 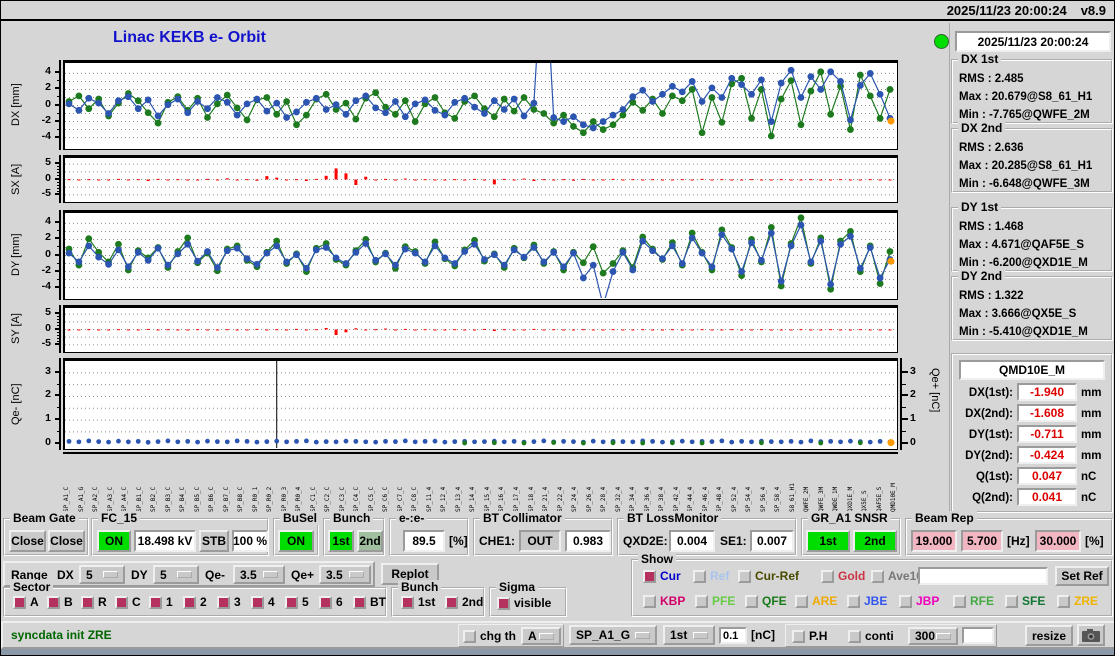 I want to click on q-plot, so click(x=480, y=404).